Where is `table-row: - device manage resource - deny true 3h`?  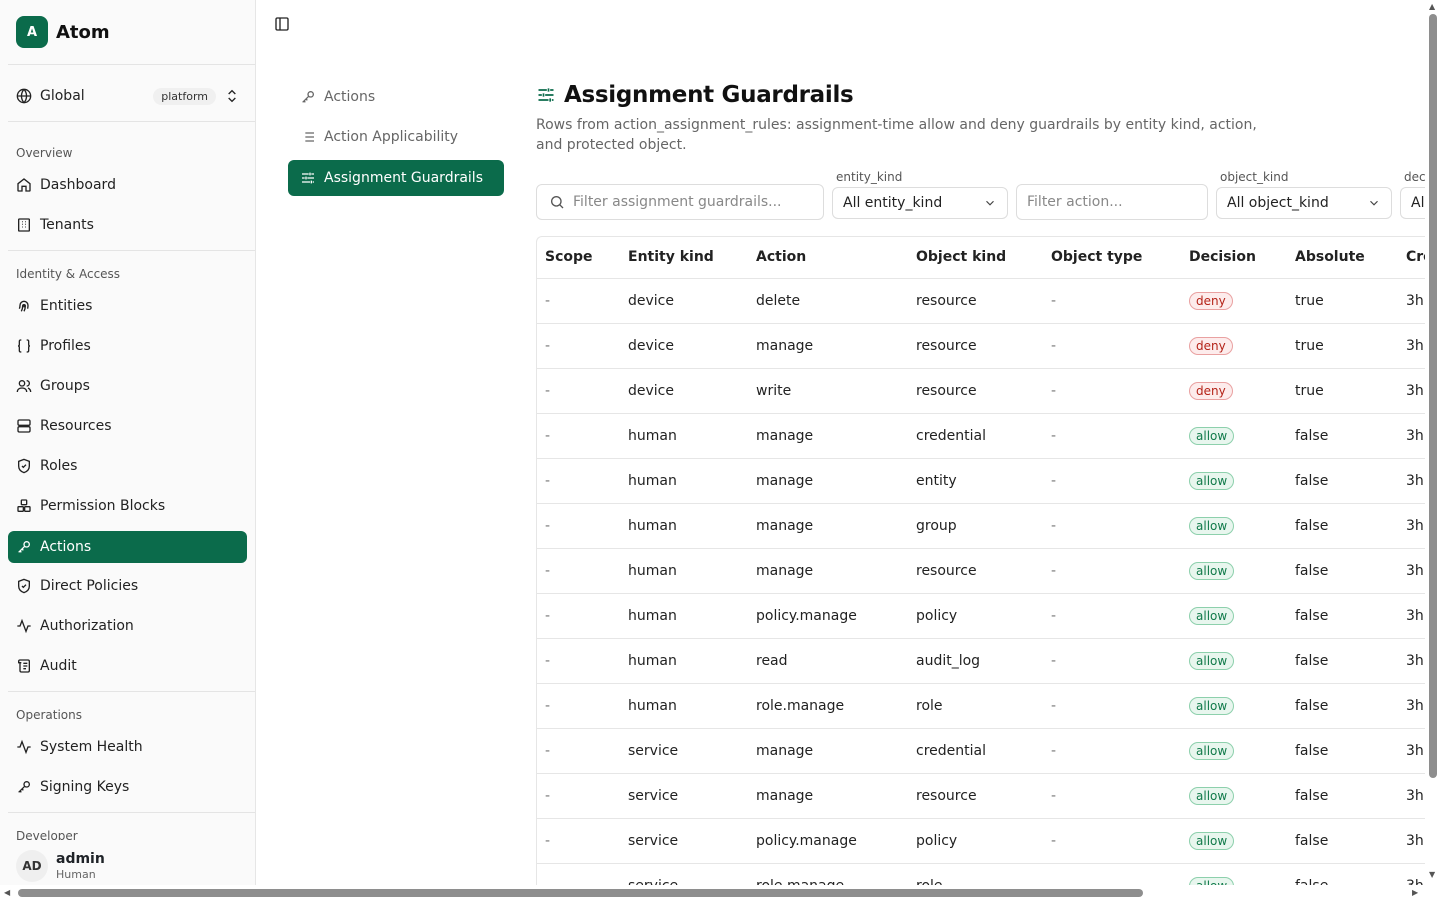 table-row: - device manage resource - deny true 3h is located at coordinates (981, 346).